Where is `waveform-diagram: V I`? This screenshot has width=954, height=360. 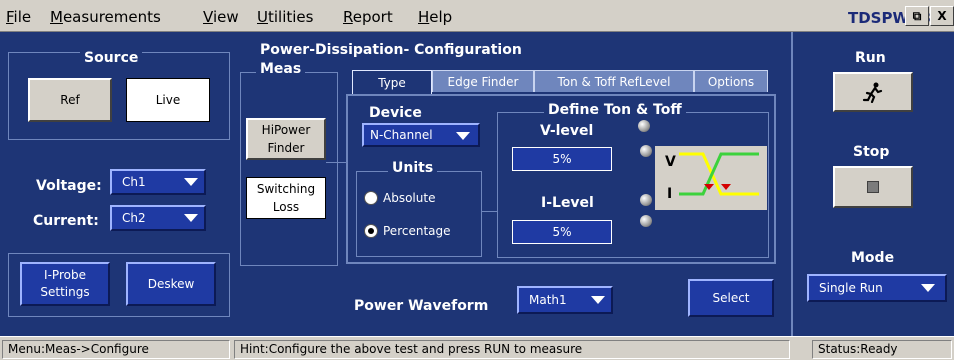 waveform-diagram: V I is located at coordinates (711, 178).